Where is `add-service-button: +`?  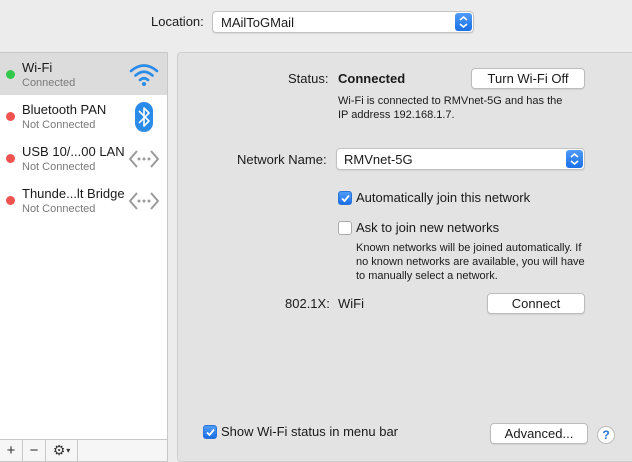 add-service-button: + is located at coordinates (11, 450).